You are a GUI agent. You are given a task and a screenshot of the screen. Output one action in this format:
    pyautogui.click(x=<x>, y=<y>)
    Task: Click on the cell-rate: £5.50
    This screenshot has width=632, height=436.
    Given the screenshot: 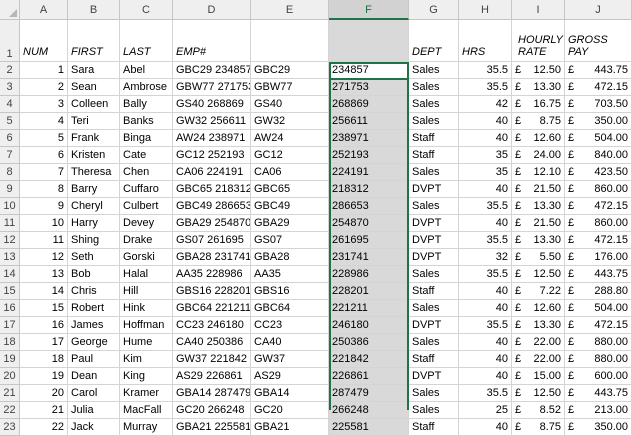 What is the action you would take?
    pyautogui.click(x=538, y=257)
    